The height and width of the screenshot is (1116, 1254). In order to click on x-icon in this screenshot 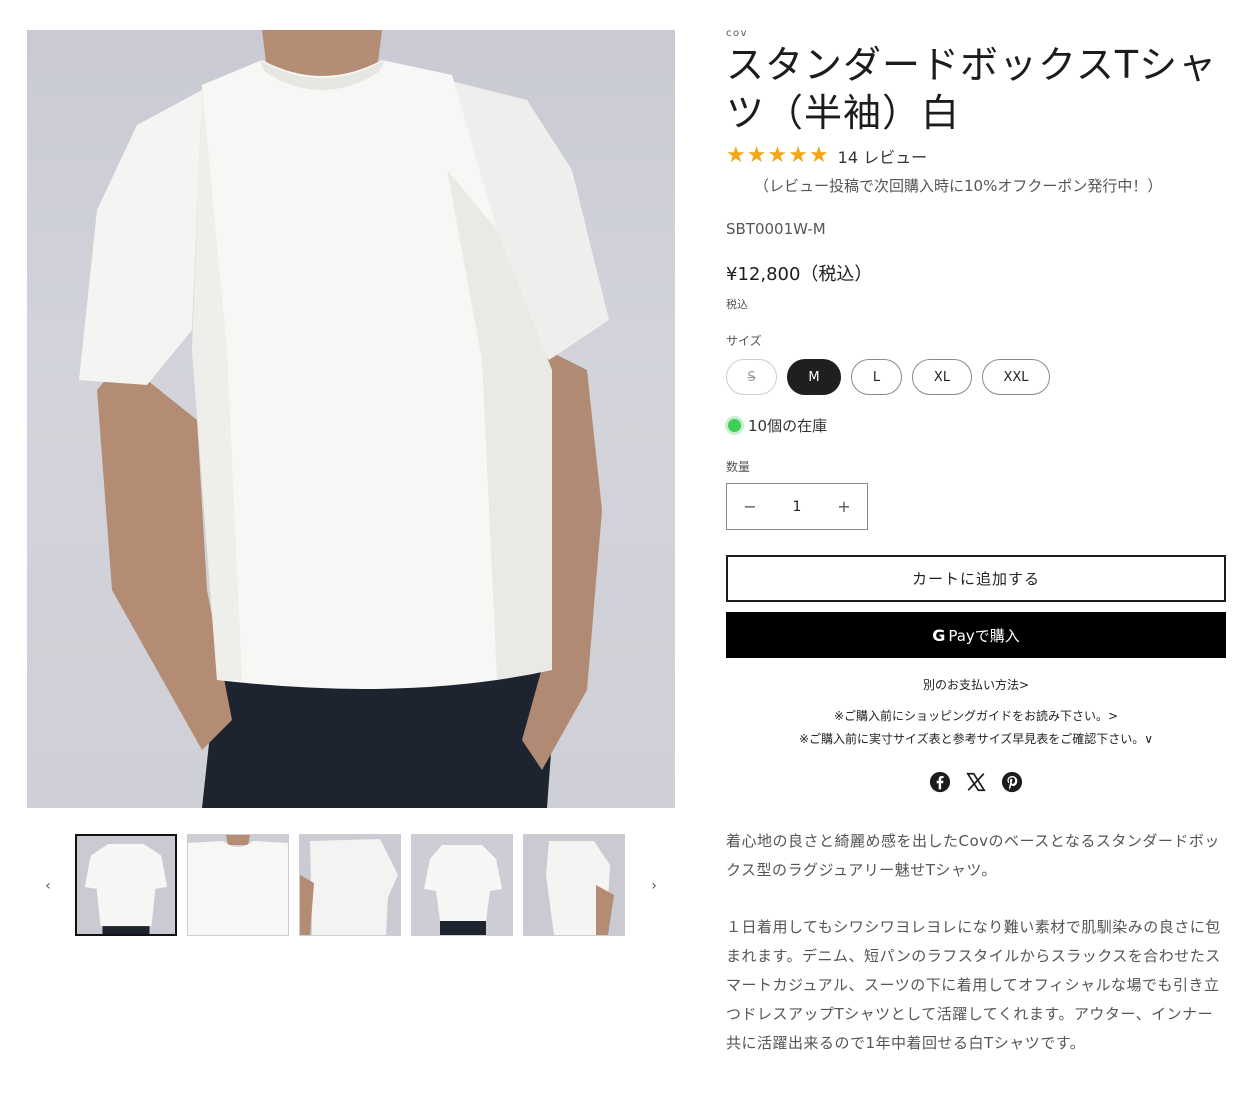, I will do `click(976, 782)`.